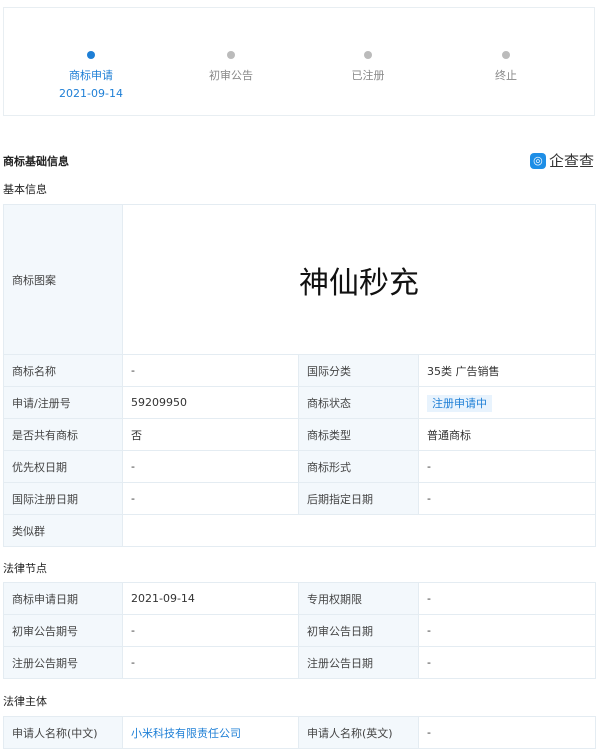 The height and width of the screenshot is (749, 600). Describe the element at coordinates (506, 75) in the screenshot. I see `step-label: 终止` at that location.